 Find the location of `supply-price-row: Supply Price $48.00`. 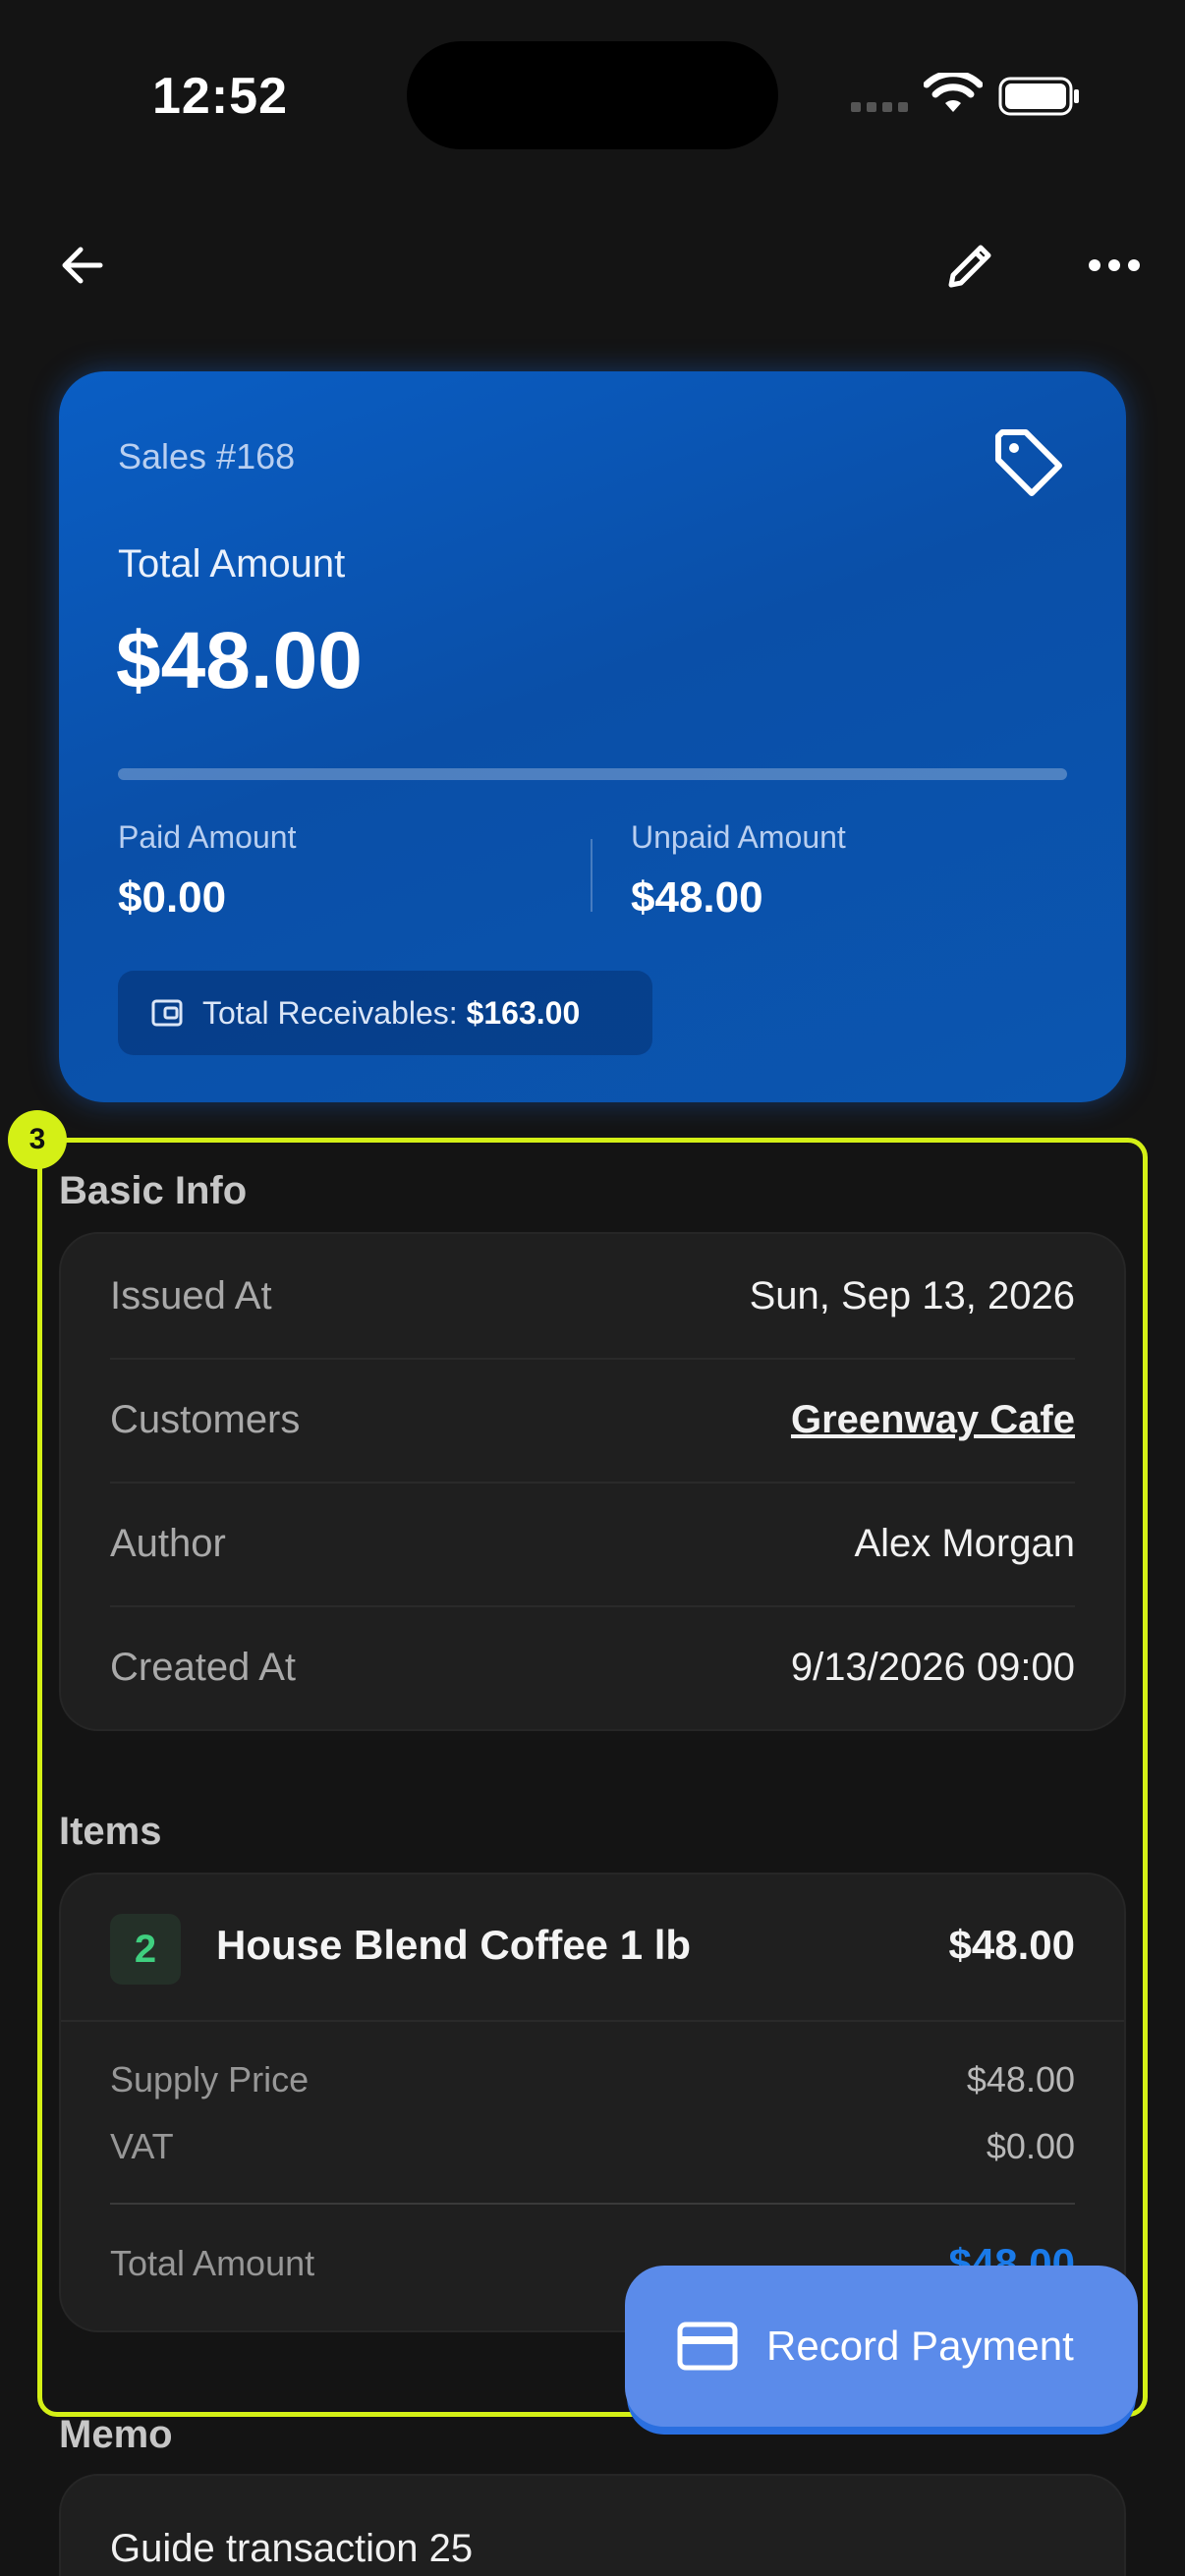

supply-price-row: Supply Price $48.00 is located at coordinates (592, 2079).